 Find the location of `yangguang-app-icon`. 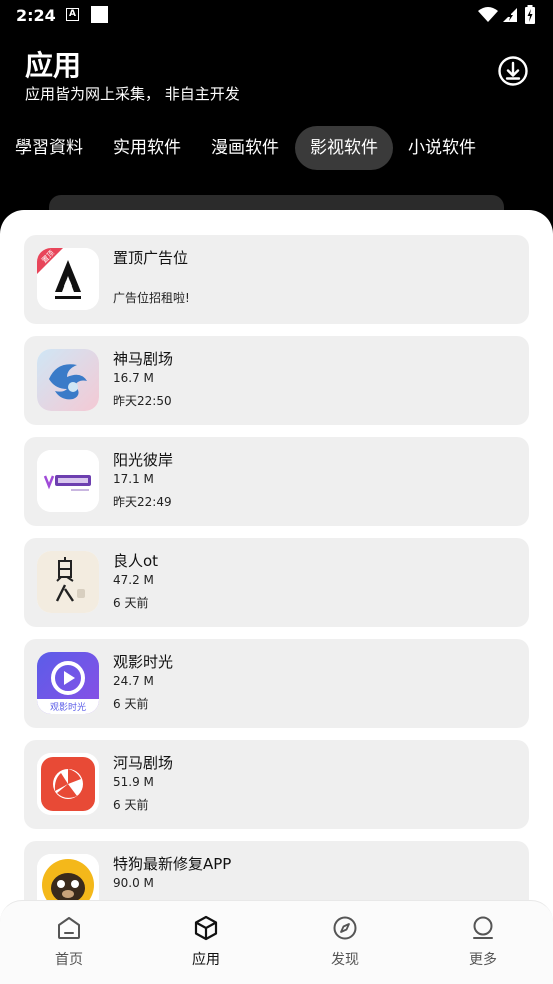

yangguang-app-icon is located at coordinates (68, 481).